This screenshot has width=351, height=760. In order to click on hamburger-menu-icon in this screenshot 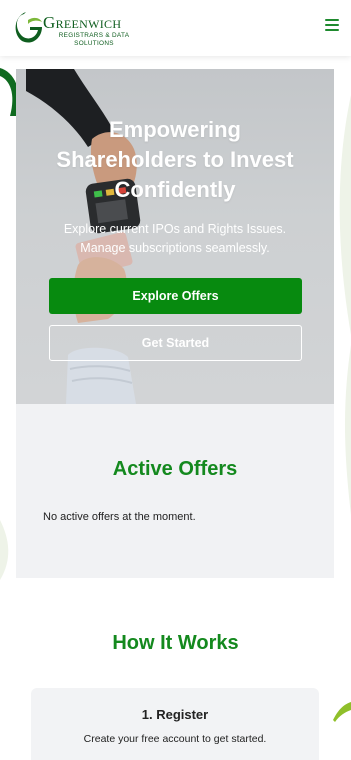, I will do `click(332, 26)`.